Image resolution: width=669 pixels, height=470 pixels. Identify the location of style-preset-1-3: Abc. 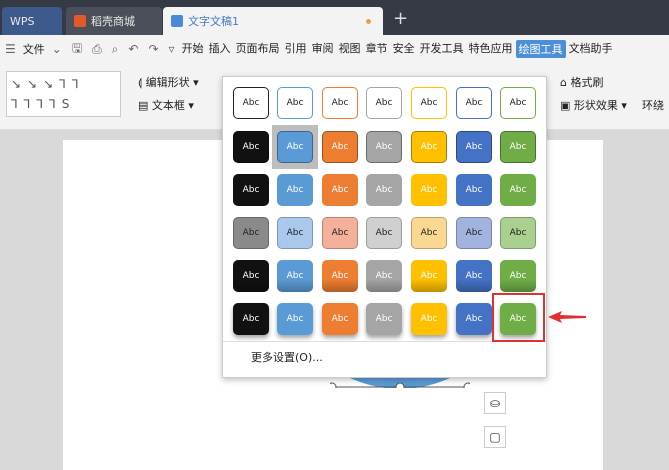
(384, 147).